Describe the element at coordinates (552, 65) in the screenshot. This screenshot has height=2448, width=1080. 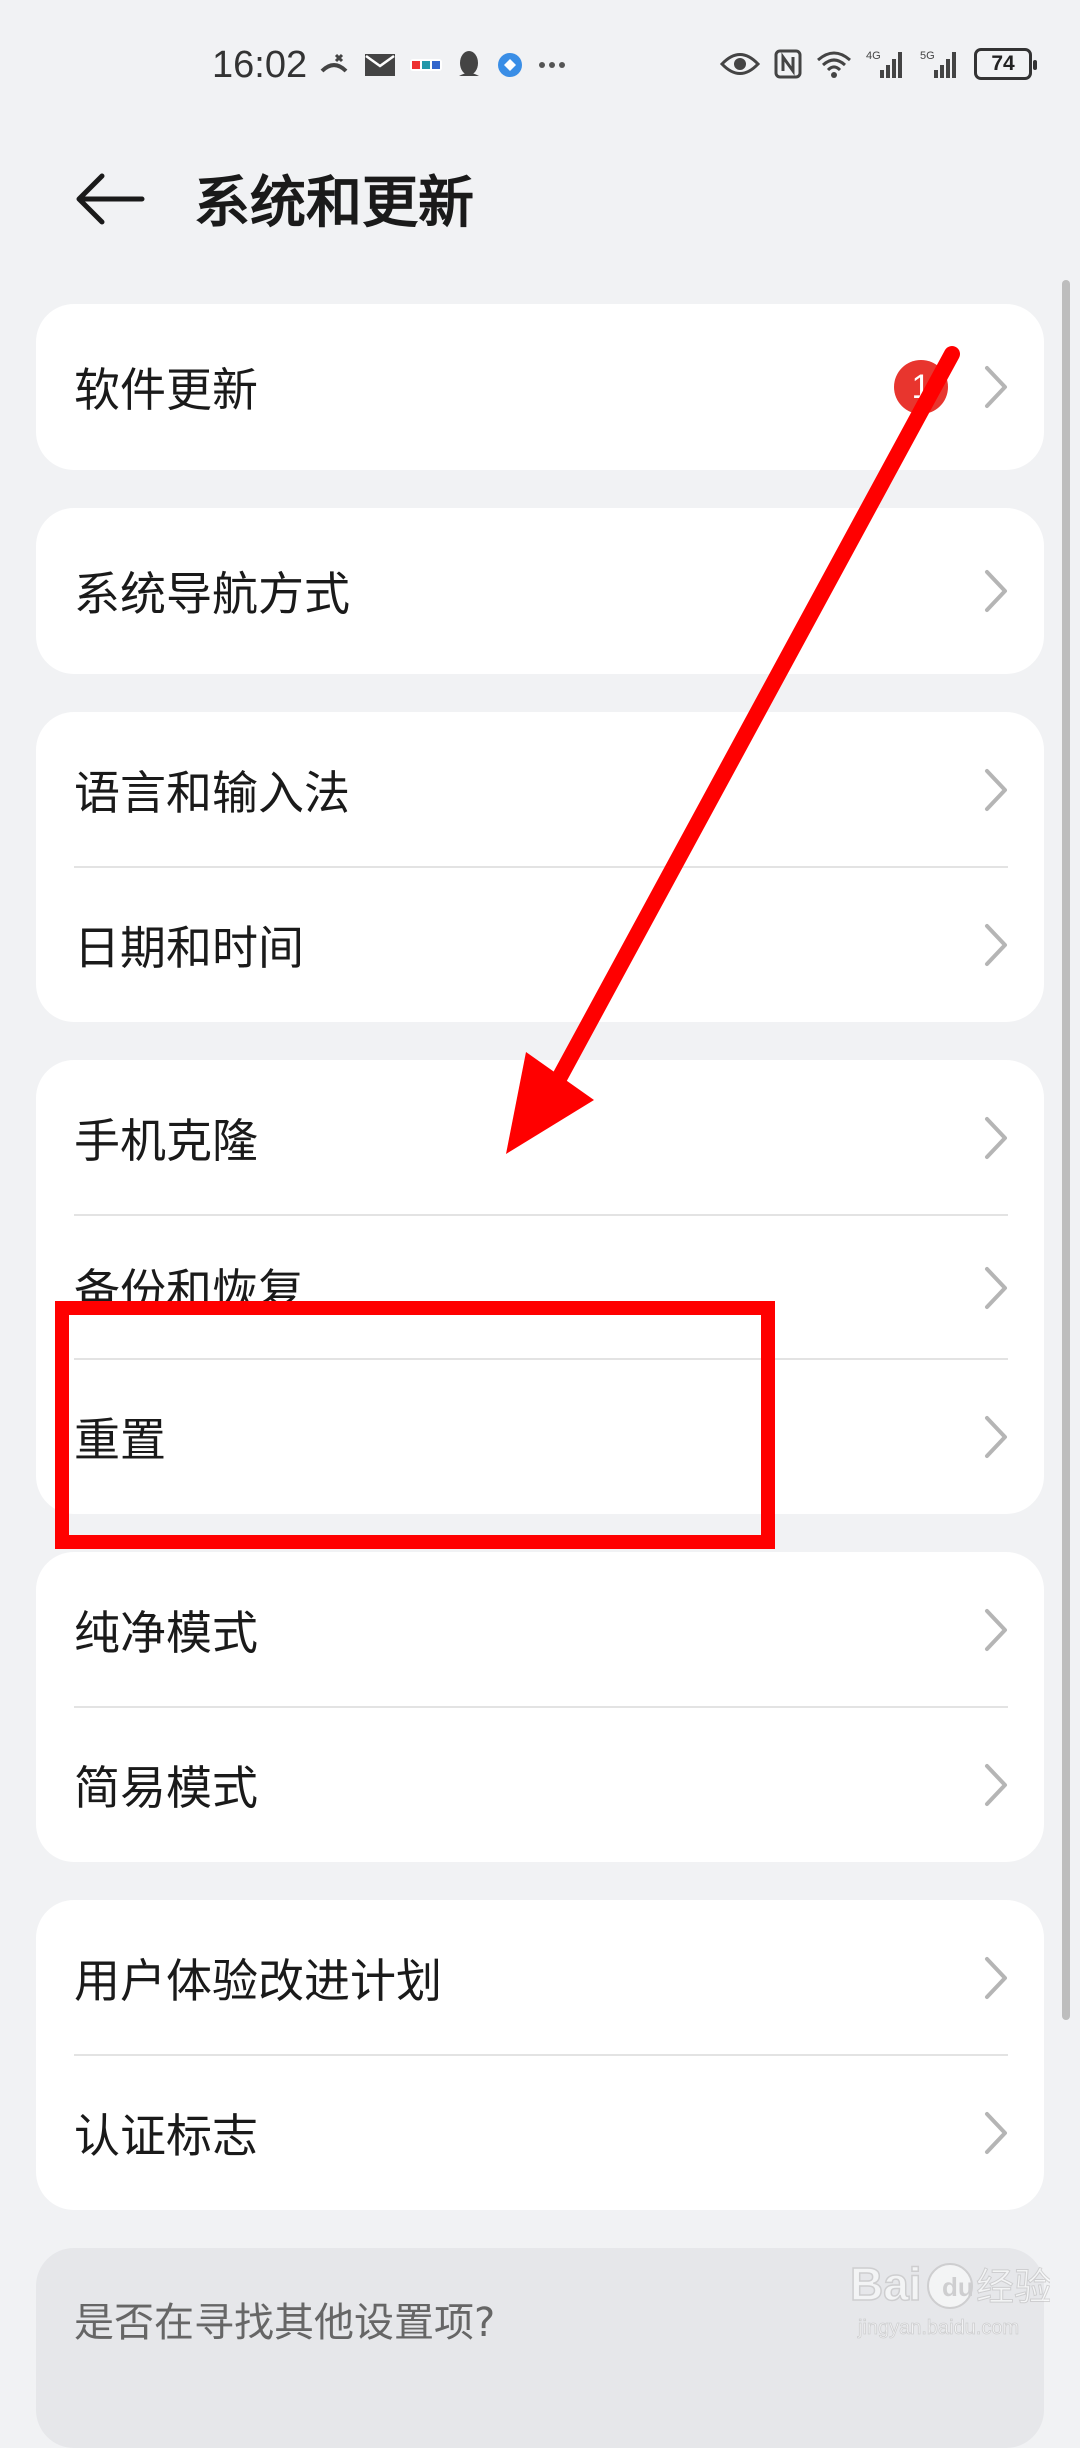
I see `more-notifications-icon` at that location.